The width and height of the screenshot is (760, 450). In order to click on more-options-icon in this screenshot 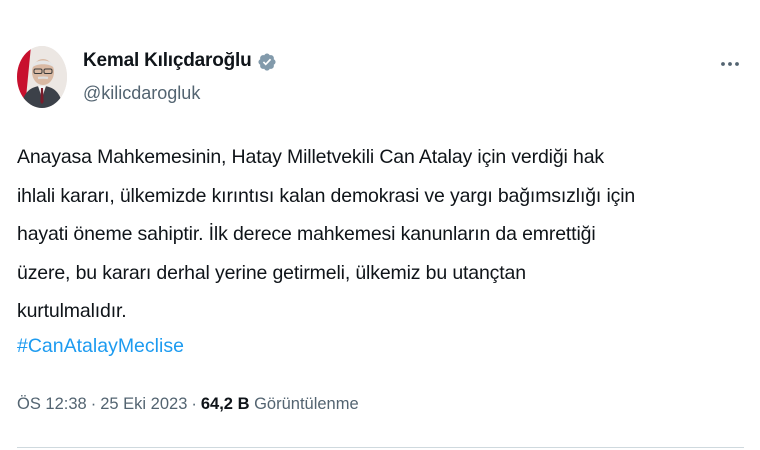, I will do `click(730, 64)`.